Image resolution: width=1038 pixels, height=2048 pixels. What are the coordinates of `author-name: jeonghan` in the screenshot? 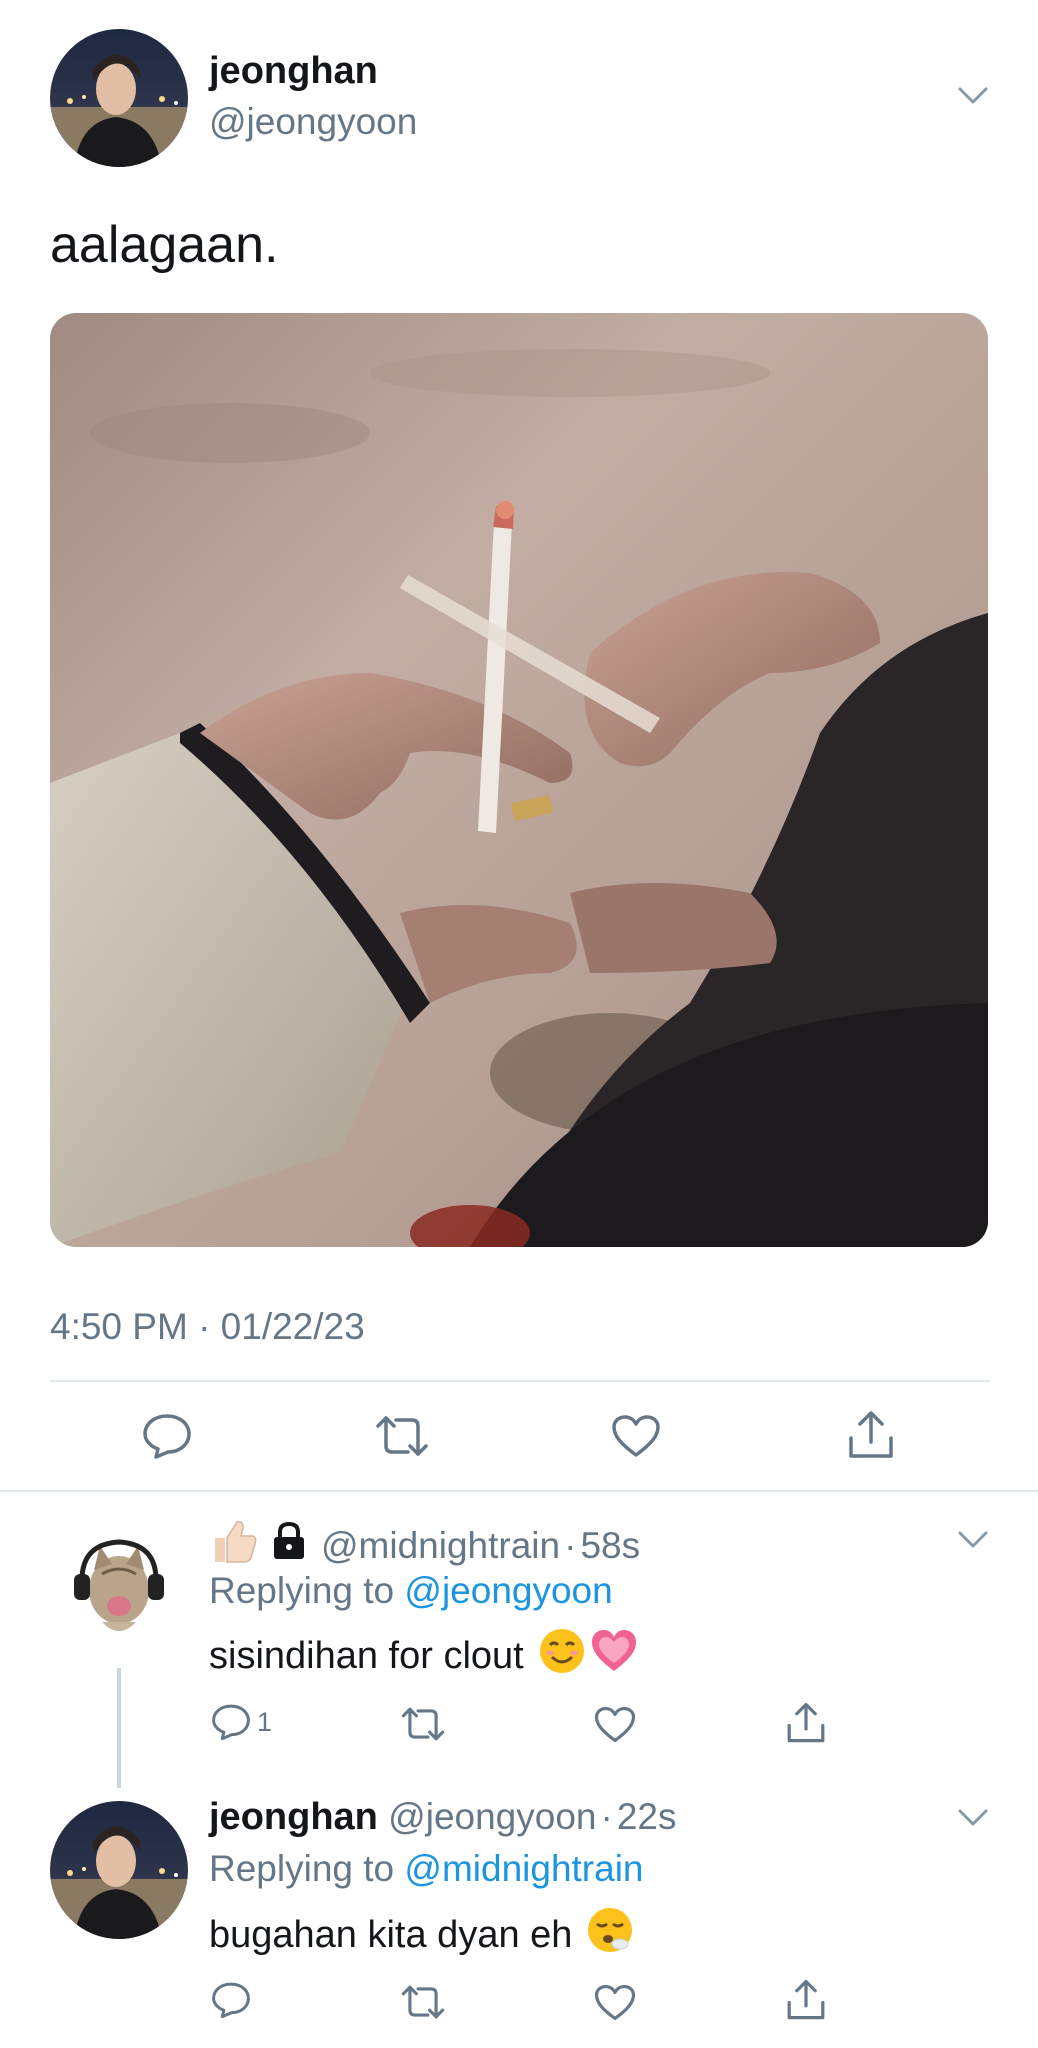 It's located at (293, 71).